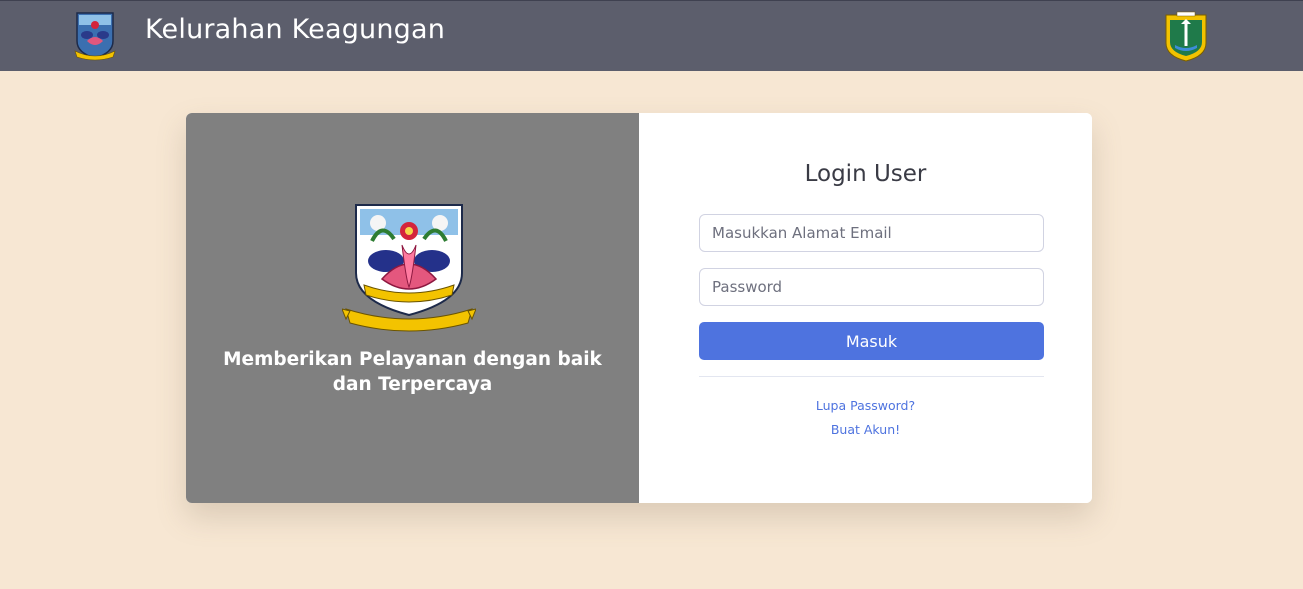  What do you see at coordinates (651, 35) in the screenshot?
I see `top-navbar: Kelurahan Keagungan` at bounding box center [651, 35].